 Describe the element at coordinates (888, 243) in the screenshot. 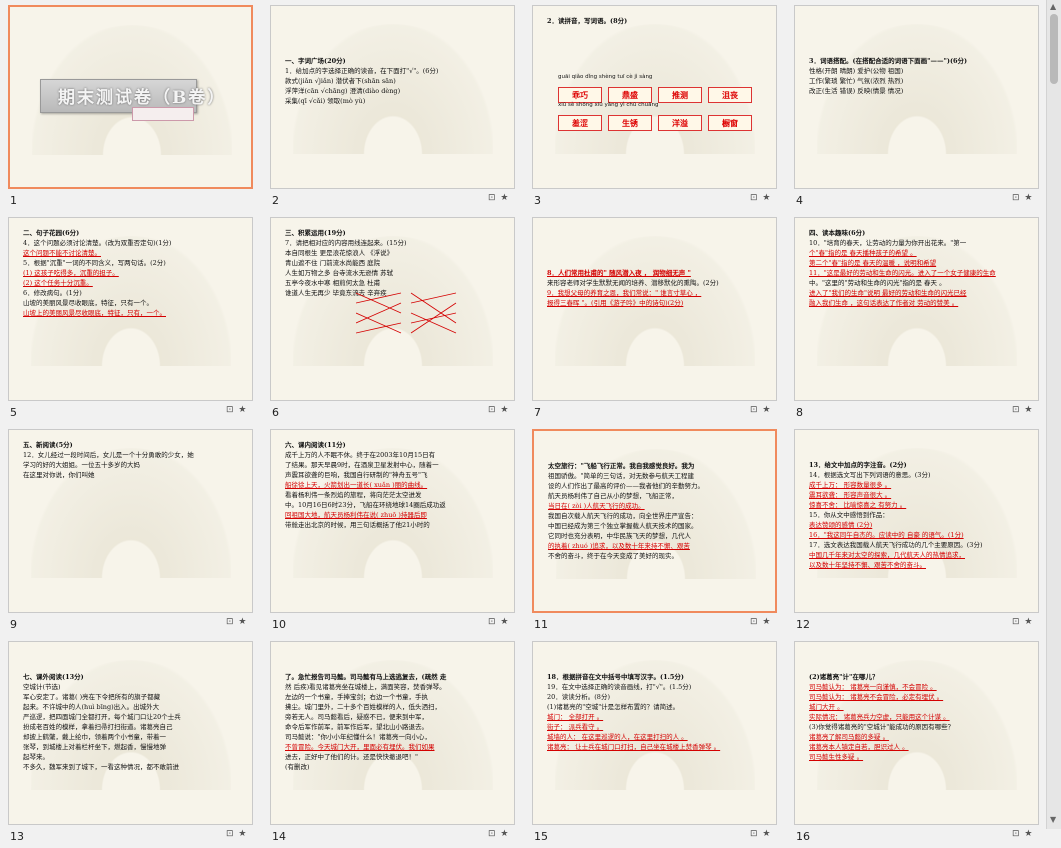

I see `text-line: 10．"培育的春天，让劳动的力量为你开出花来。"第一` at that location.